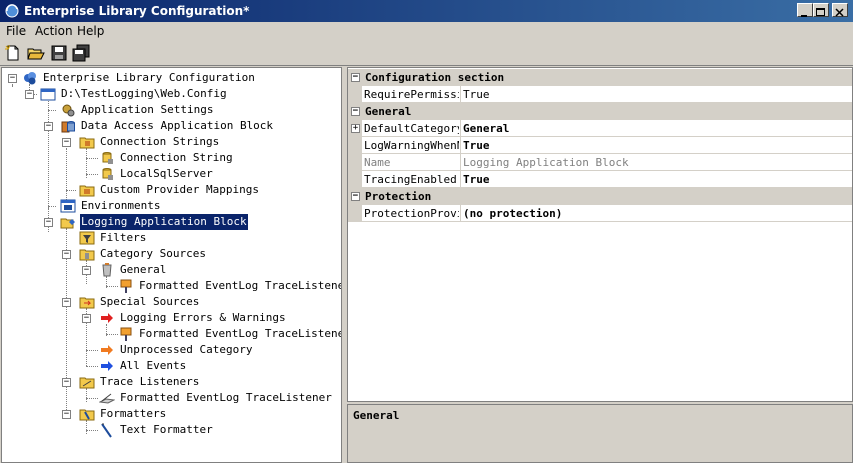 The image size is (853, 463). Describe the element at coordinates (90, 31) in the screenshot. I see `menu-help: Help` at that location.